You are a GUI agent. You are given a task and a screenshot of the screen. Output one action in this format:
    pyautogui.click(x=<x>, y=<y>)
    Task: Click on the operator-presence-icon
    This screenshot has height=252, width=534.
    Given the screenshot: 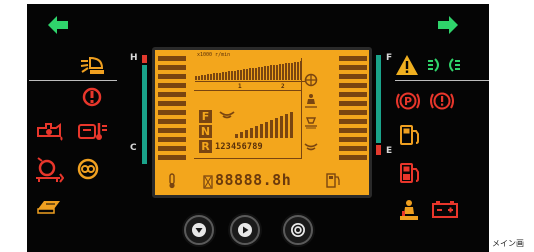 What is the action you would take?
    pyautogui.click(x=409, y=210)
    